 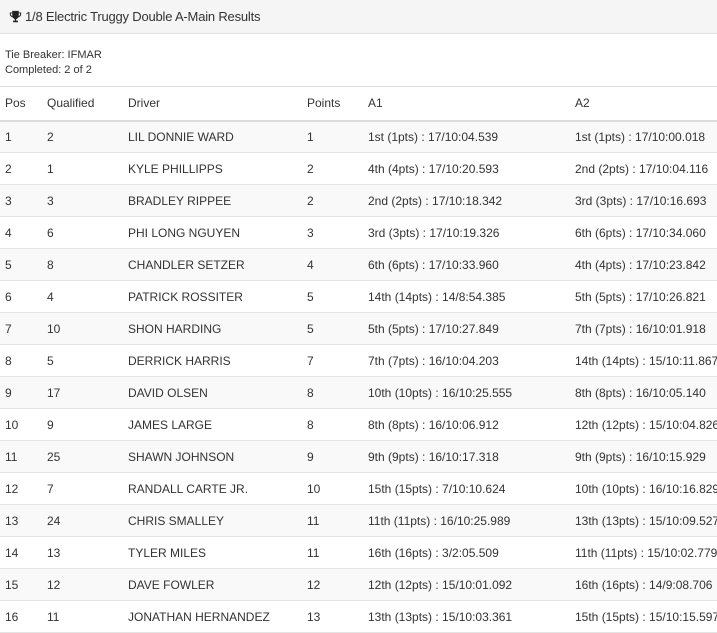 What do you see at coordinates (54, 552) in the screenshot?
I see `cell-qualified: 13` at bounding box center [54, 552].